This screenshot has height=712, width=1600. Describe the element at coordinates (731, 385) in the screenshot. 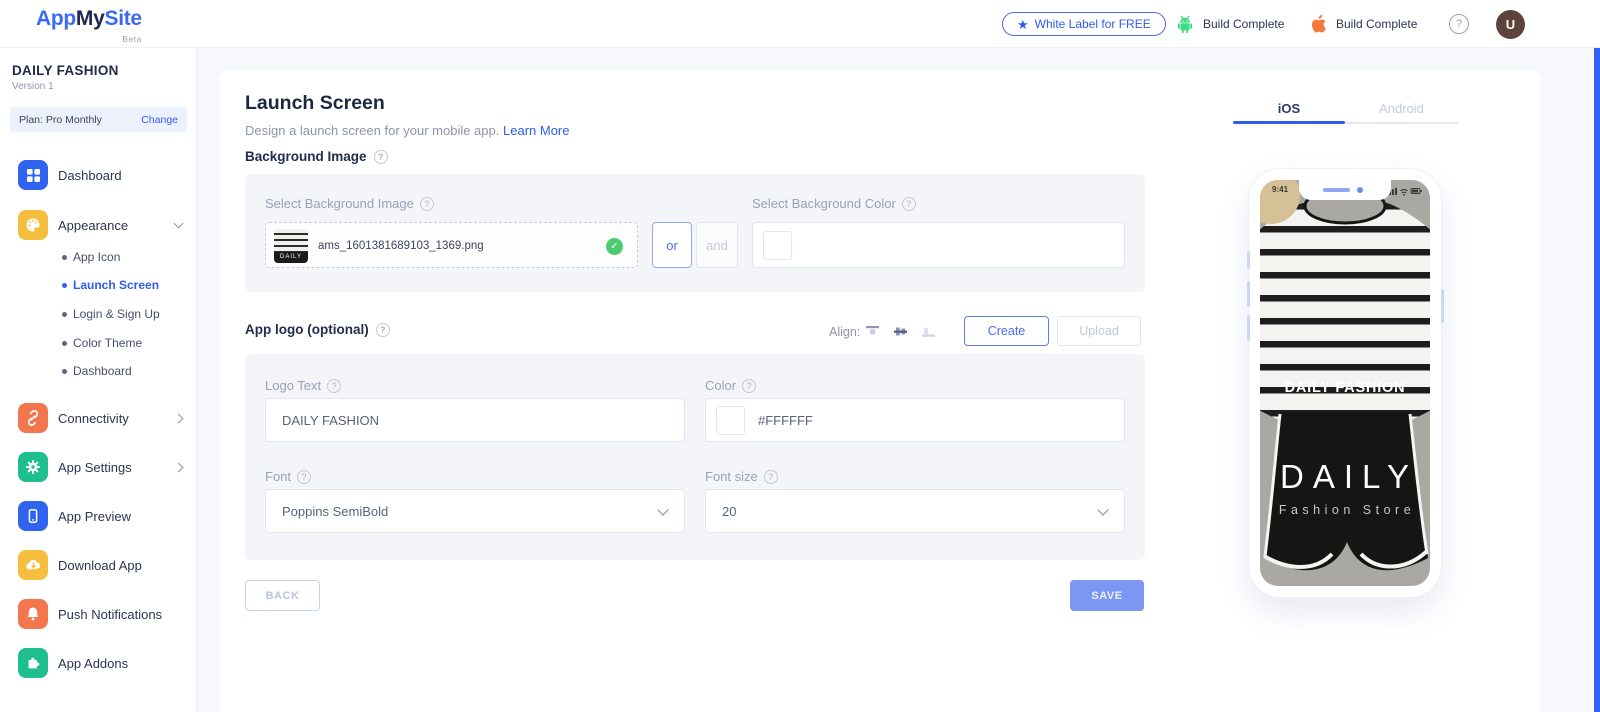

I see `color-label: Color` at that location.